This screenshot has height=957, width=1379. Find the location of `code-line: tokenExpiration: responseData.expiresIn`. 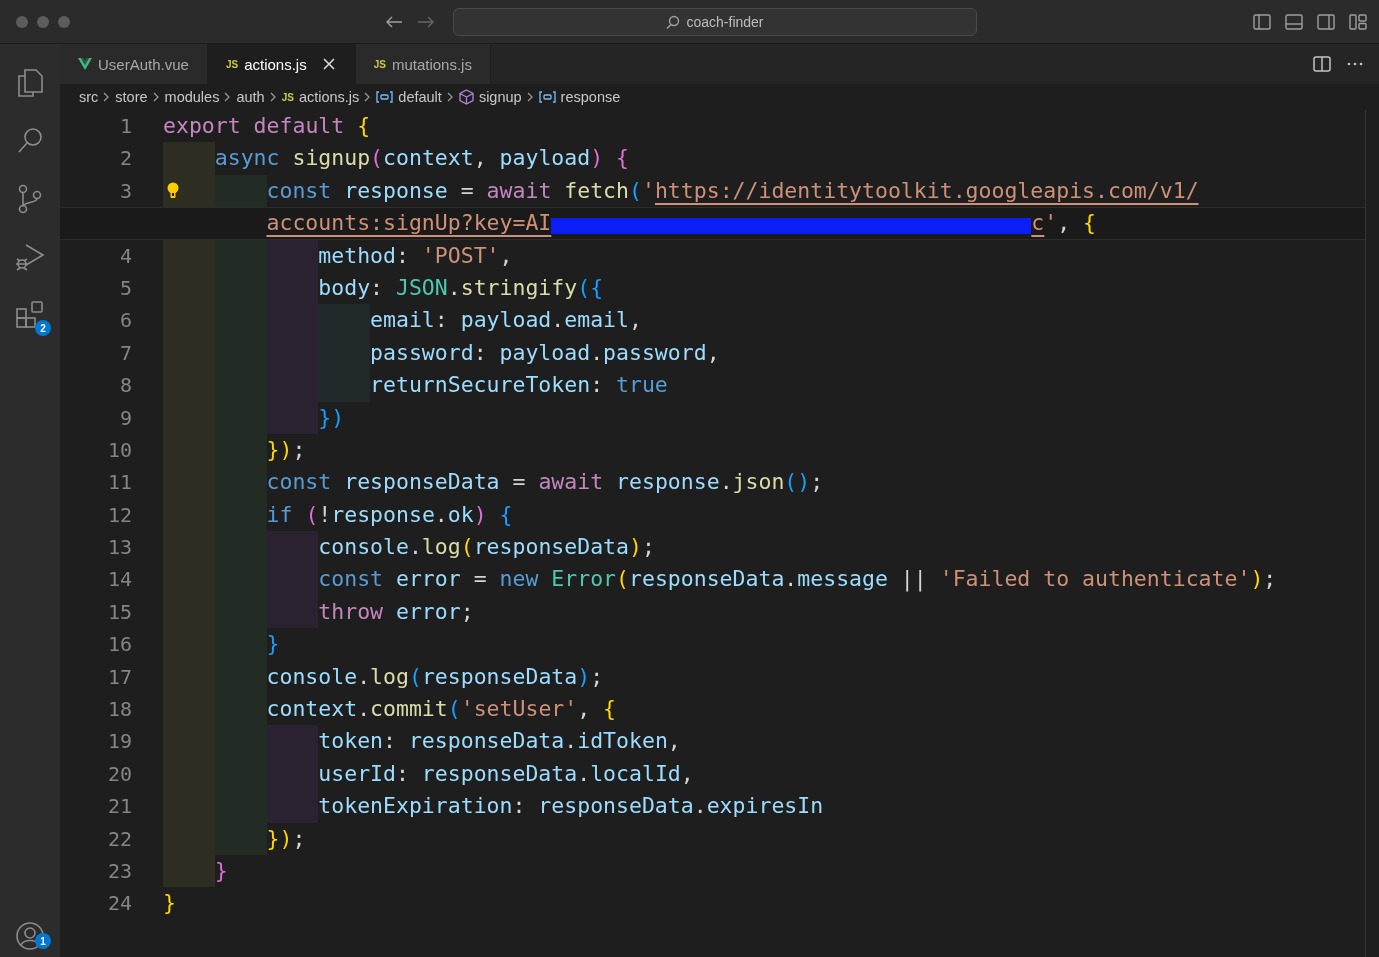

code-line: tokenExpiration: responseData.expiresIn is located at coordinates (571, 806).